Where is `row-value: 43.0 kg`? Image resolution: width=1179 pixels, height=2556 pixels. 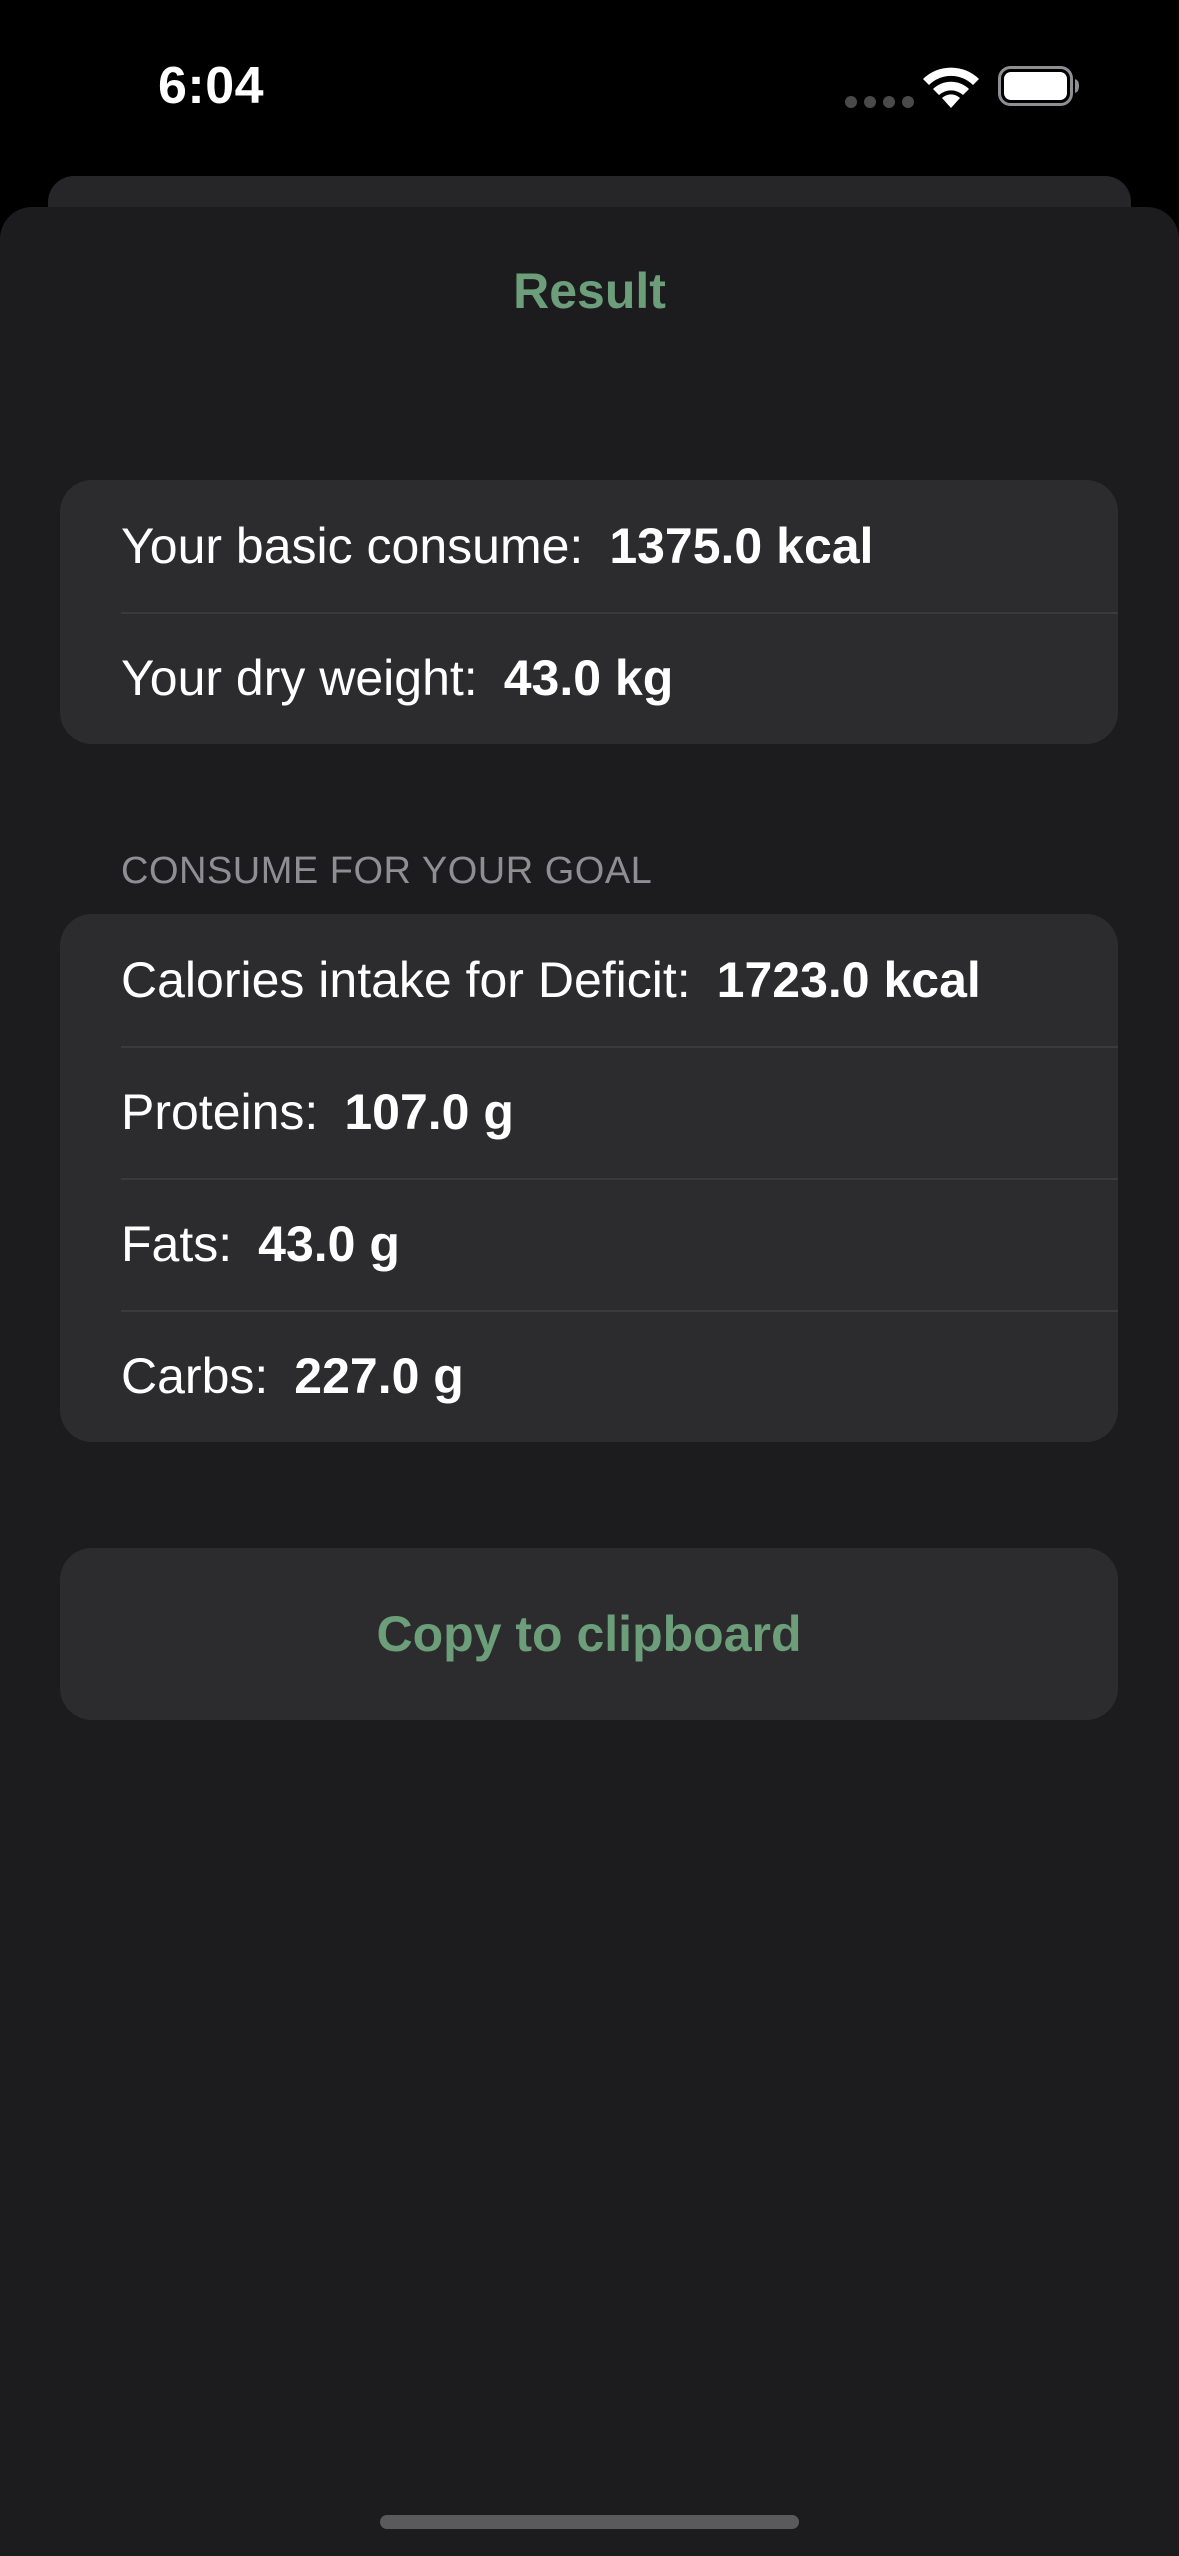
row-value: 43.0 kg is located at coordinates (588, 678).